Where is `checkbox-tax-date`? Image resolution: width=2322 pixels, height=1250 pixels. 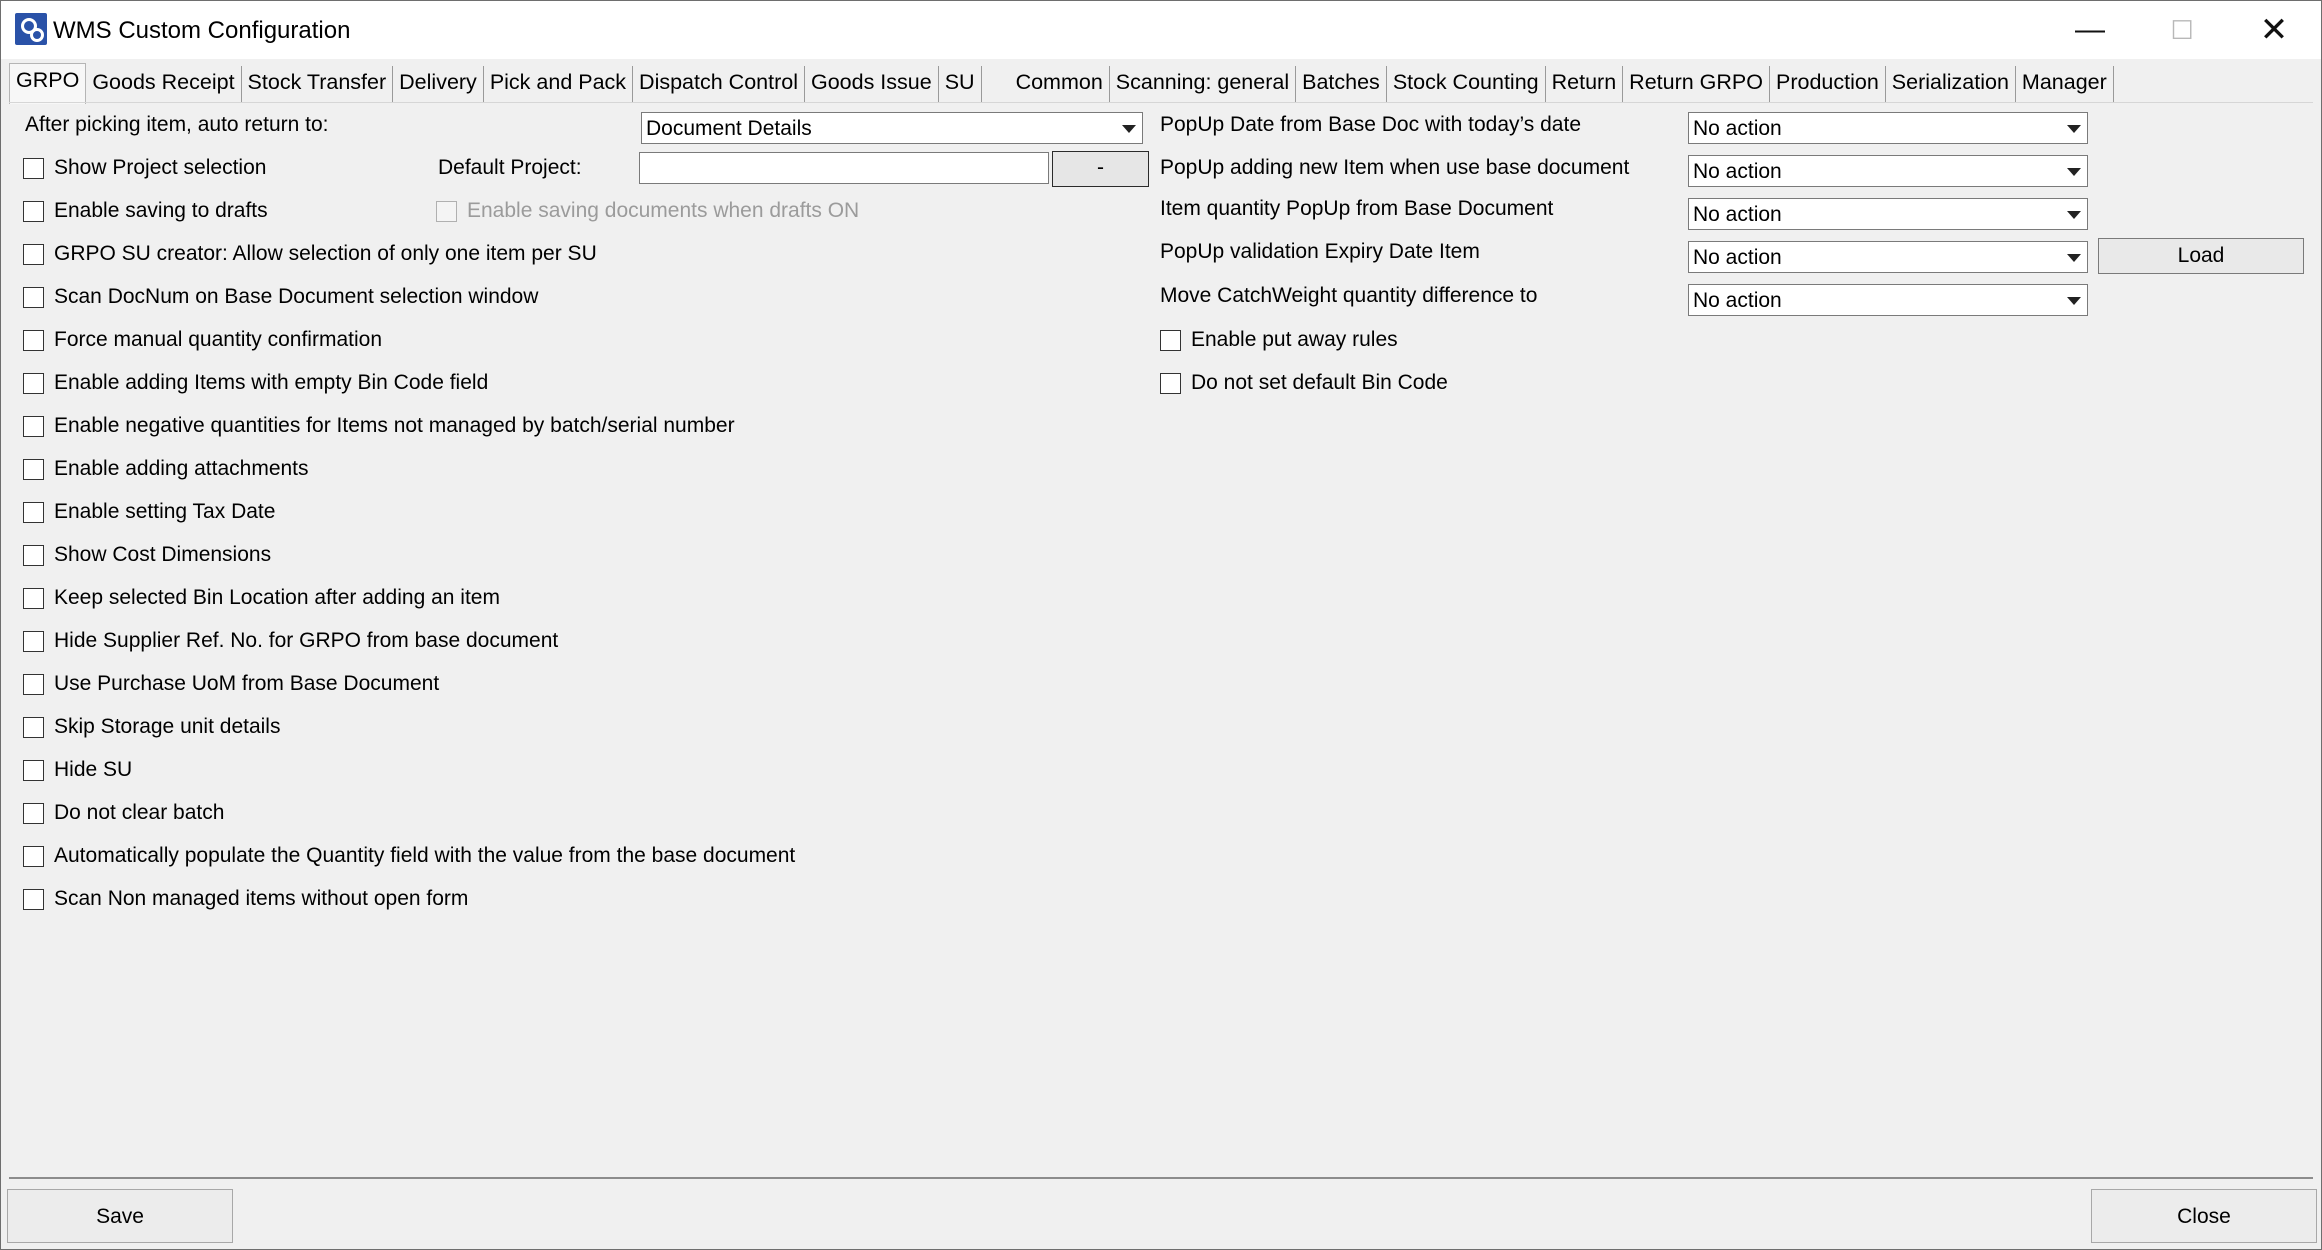 checkbox-tax-date is located at coordinates (33, 512).